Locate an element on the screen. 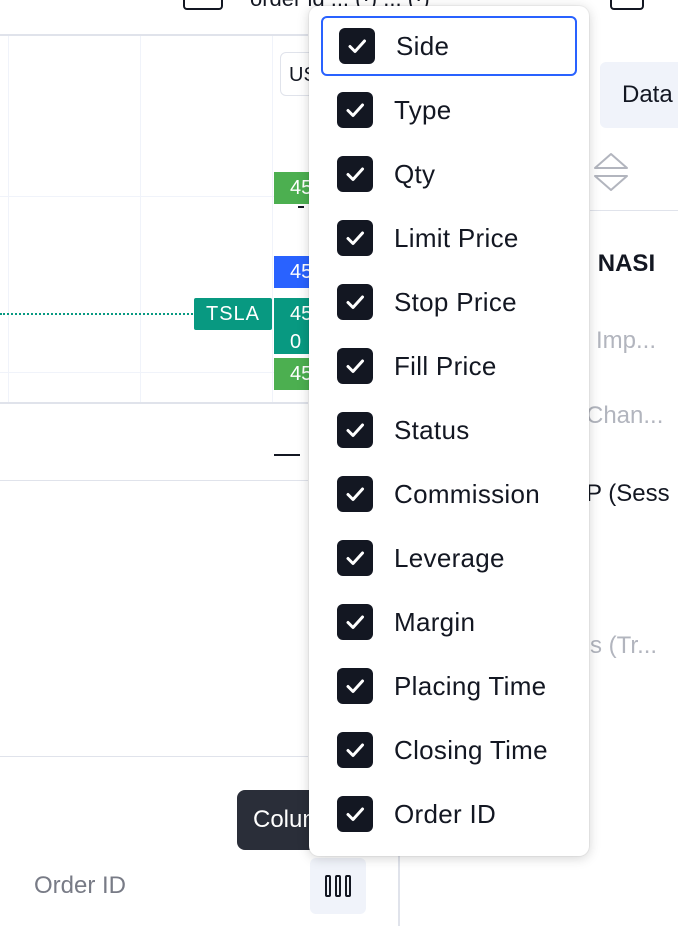  menu-item-side: Side is located at coordinates (449, 46).